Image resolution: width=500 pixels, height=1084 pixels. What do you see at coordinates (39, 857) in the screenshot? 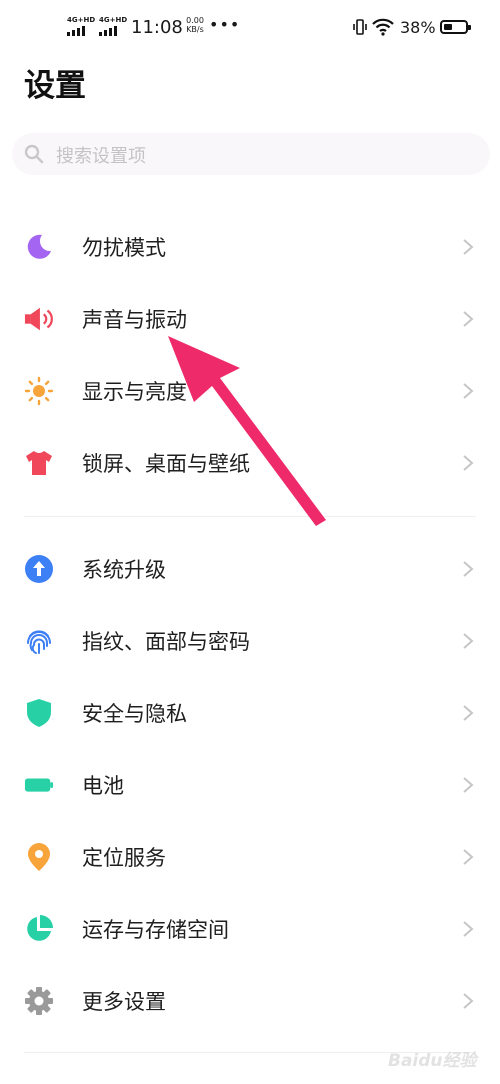
I see `location-pin-icon` at bounding box center [39, 857].